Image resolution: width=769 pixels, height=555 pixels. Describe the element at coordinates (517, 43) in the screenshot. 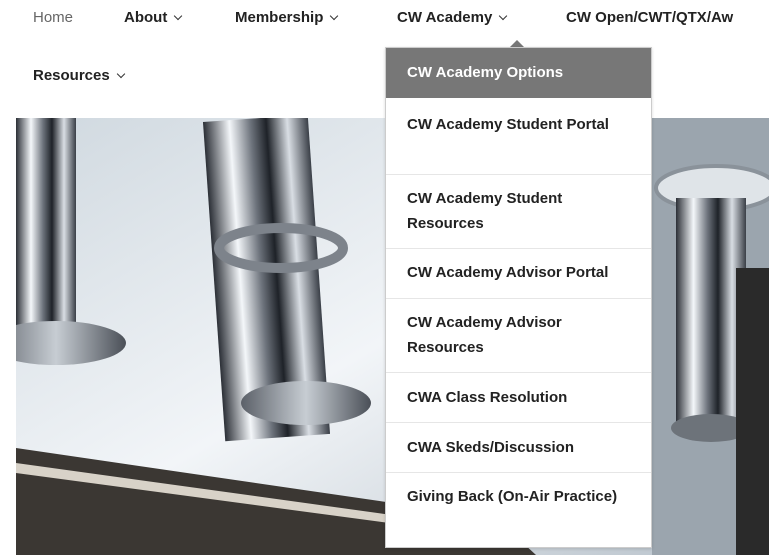

I see `dropdown-pointer` at that location.